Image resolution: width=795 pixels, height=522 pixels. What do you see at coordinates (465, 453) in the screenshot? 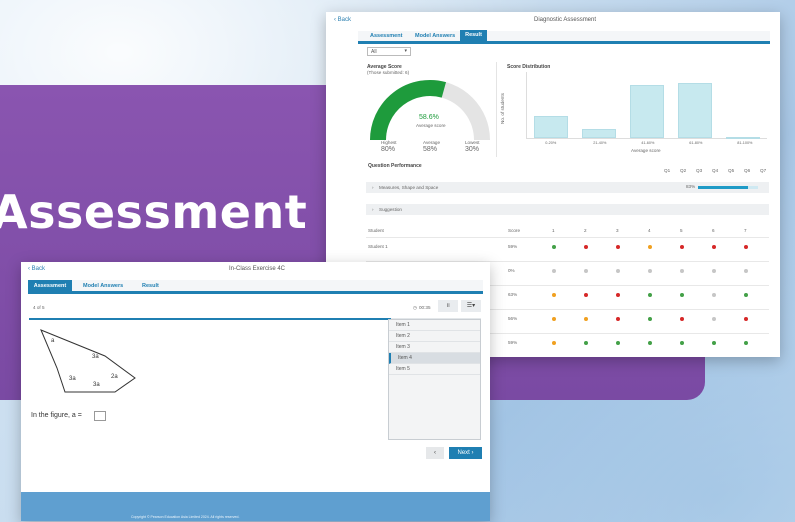
I see `next-button: Next ›` at bounding box center [465, 453].